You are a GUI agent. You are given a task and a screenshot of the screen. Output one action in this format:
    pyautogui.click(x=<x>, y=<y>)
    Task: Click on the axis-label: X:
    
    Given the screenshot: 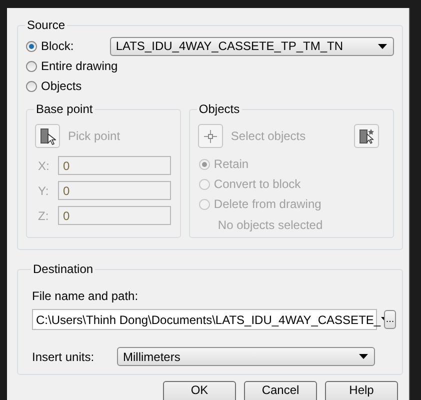 What is the action you would take?
    pyautogui.click(x=44, y=165)
    